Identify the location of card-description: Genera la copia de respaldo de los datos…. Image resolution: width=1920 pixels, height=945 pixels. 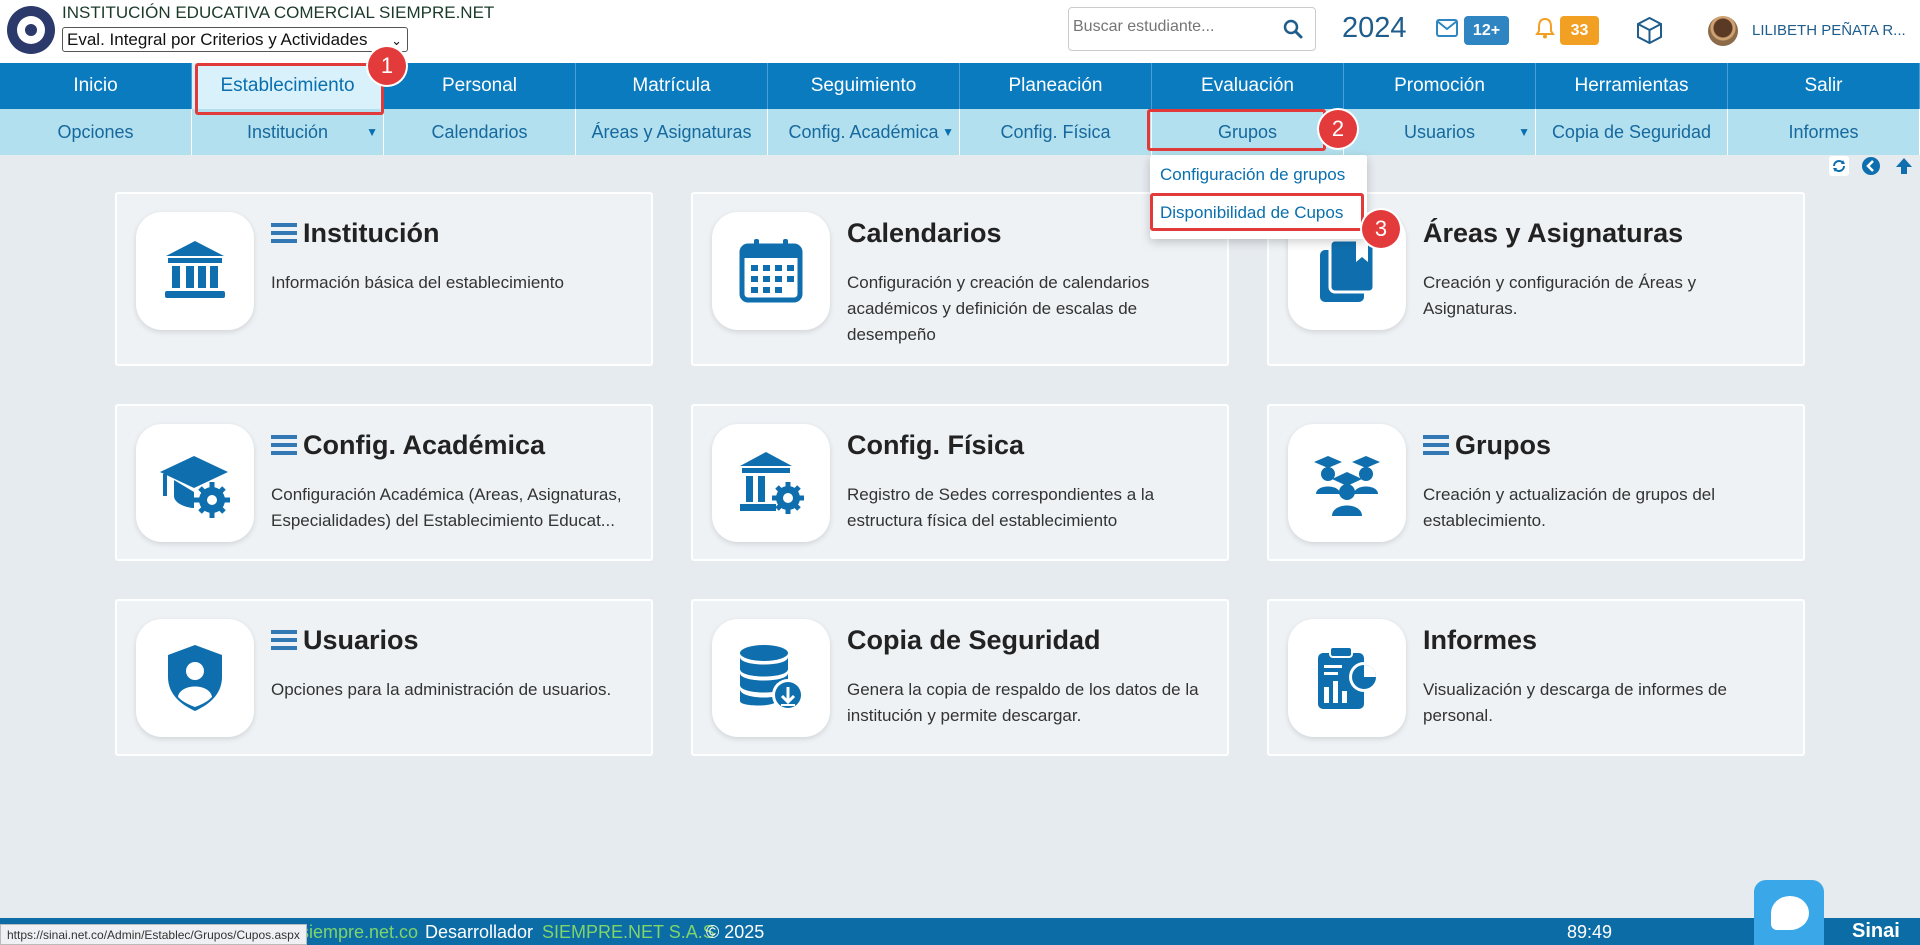
(1023, 702).